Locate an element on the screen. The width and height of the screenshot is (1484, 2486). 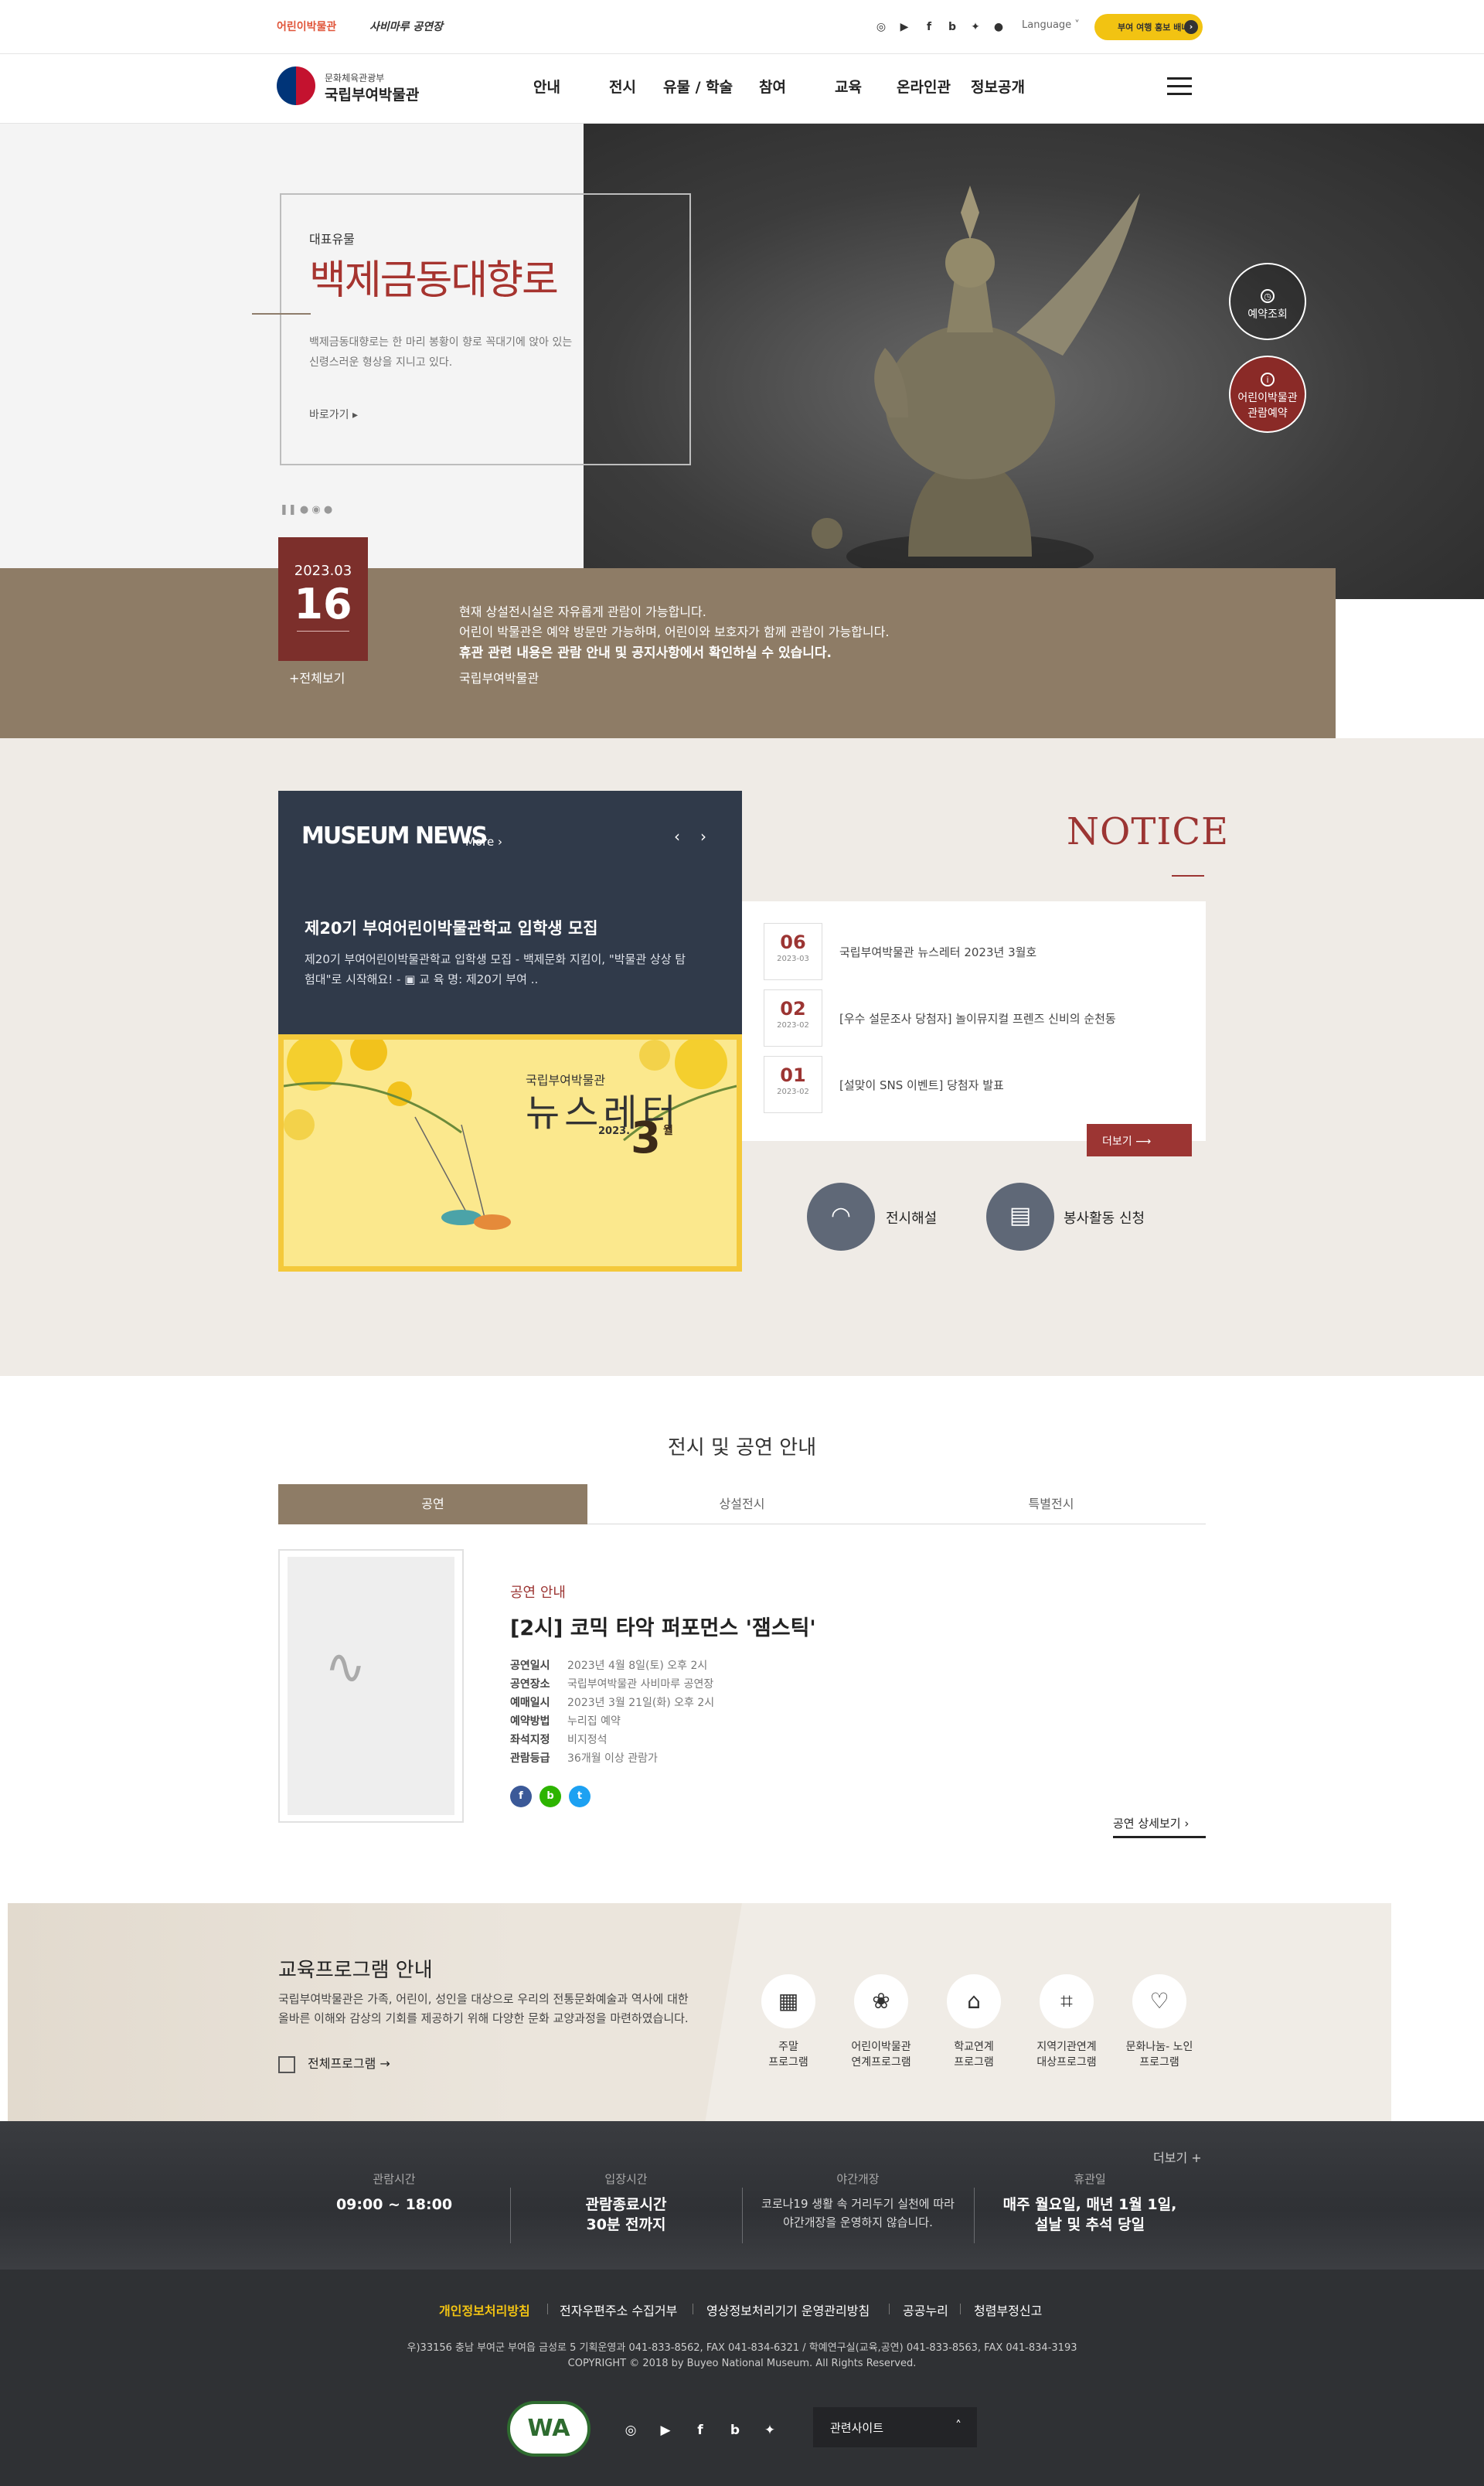
nav-exhibition: 전시 is located at coordinates (622, 86).